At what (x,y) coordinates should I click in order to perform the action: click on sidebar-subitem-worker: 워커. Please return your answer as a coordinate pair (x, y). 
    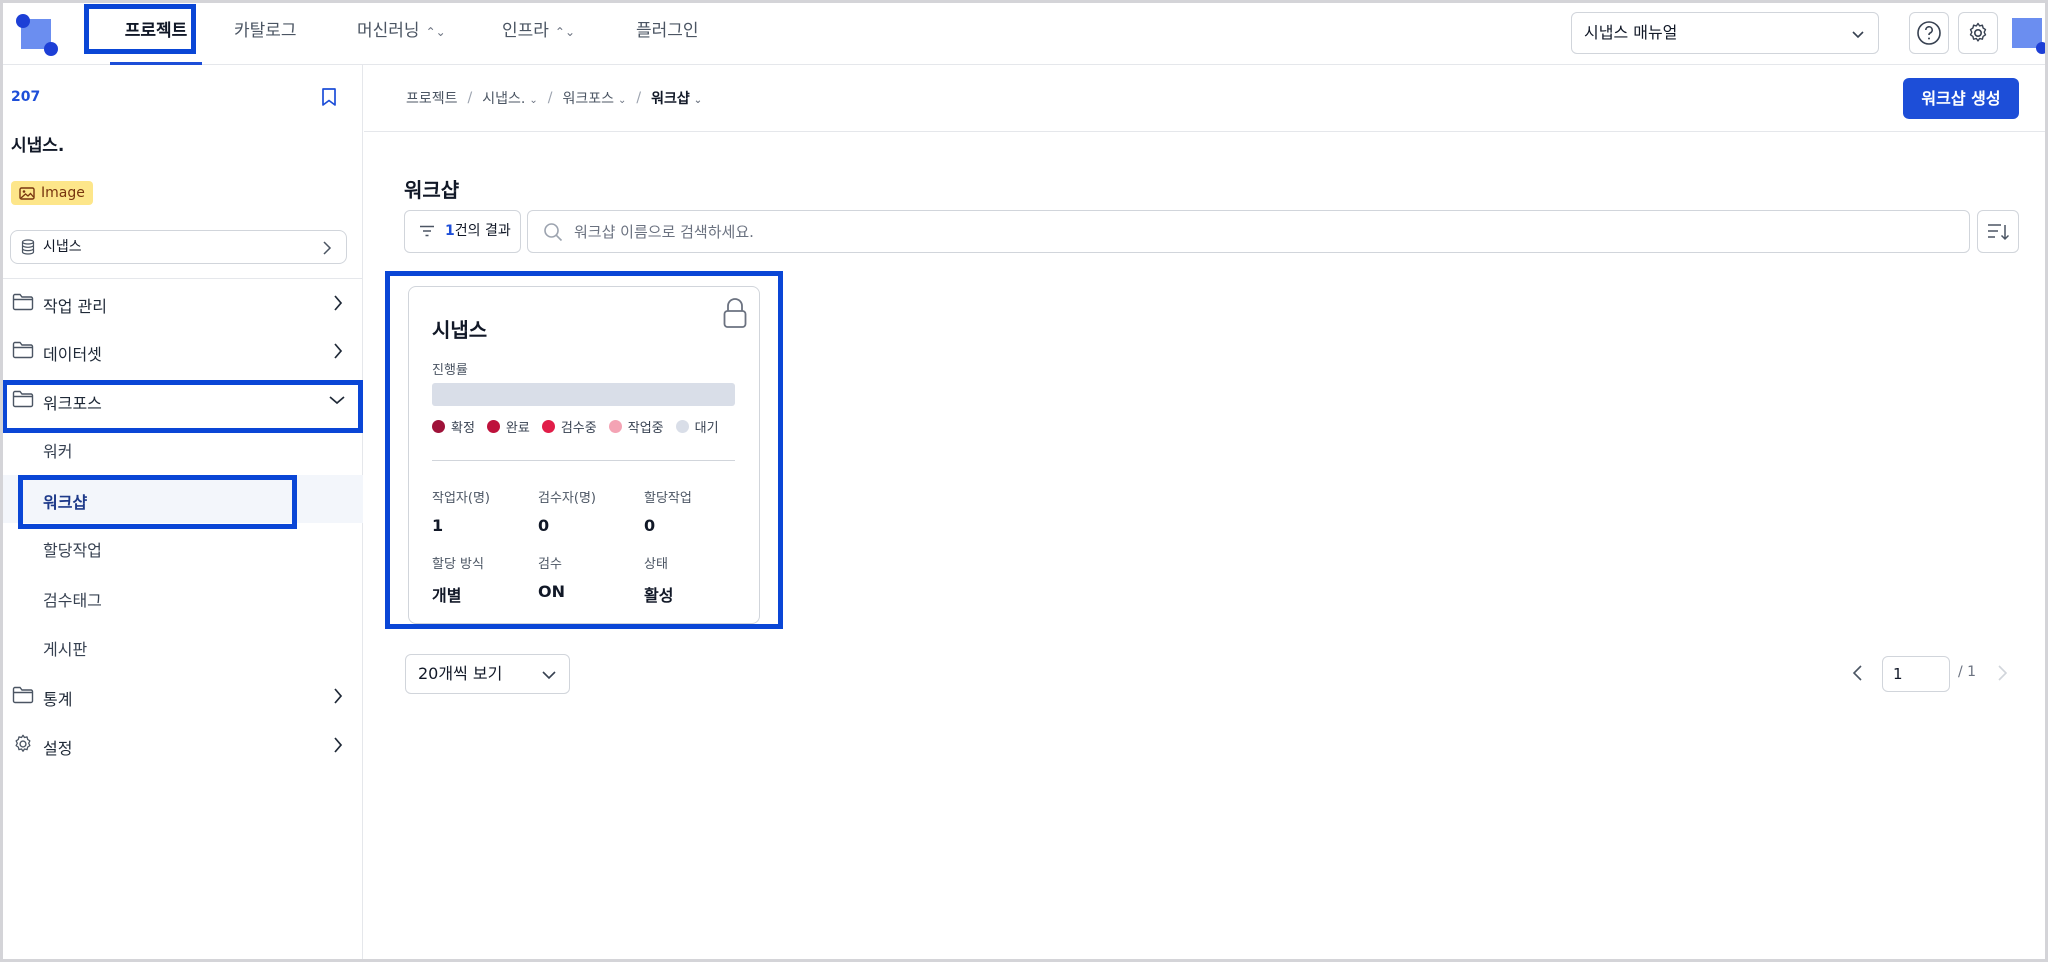
    Looking at the image, I should click on (181, 448).